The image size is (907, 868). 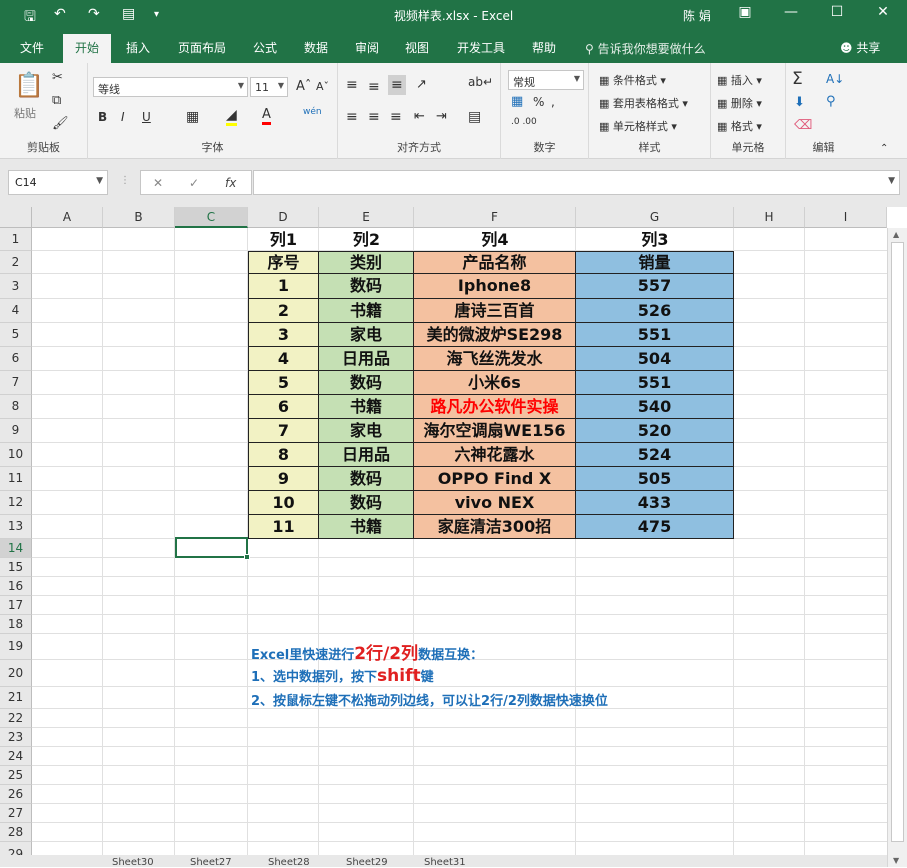 I want to click on sales-cell: 505, so click(x=655, y=479).